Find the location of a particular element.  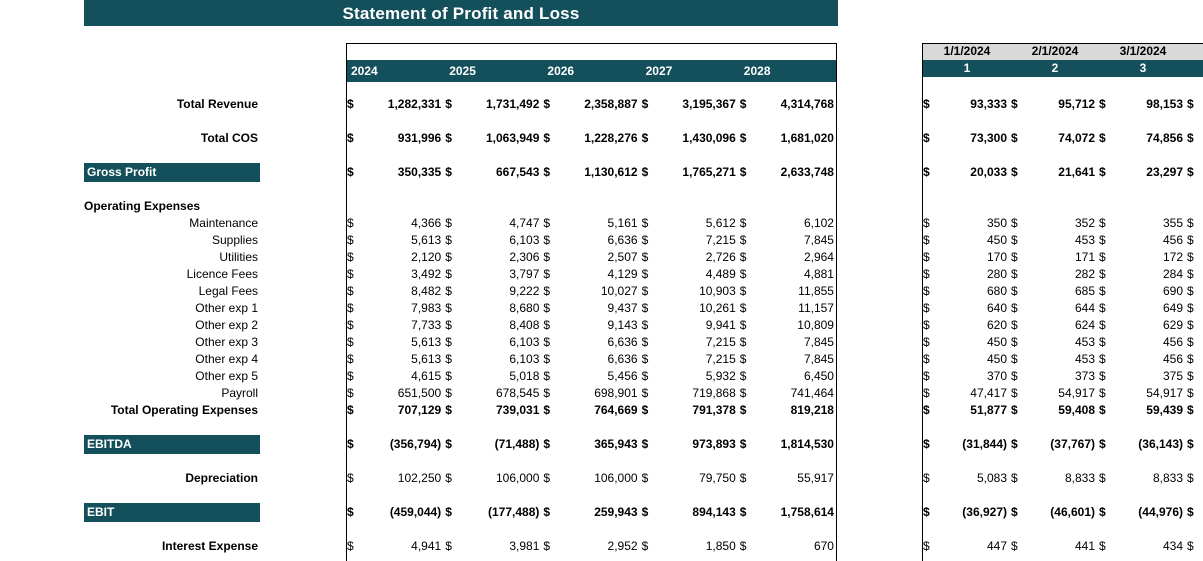

cell-other-exp-2-2025: $8,408 is located at coordinates (494, 325).